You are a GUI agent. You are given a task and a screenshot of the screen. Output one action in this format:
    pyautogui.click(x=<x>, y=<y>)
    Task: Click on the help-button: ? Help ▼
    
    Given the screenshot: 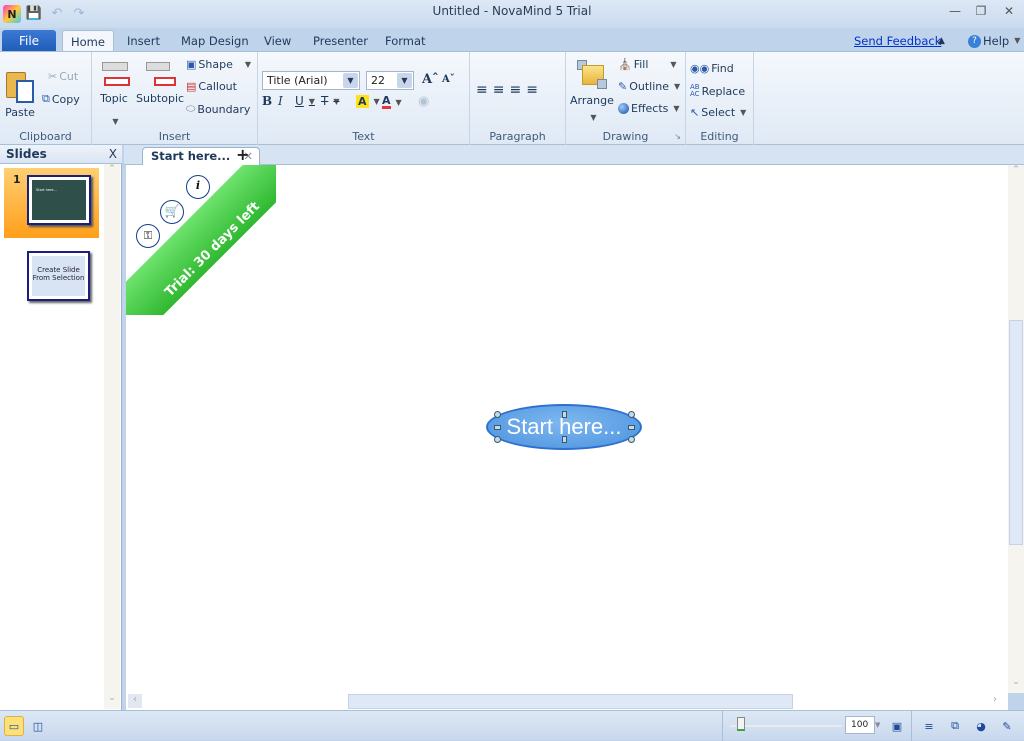 What is the action you would take?
    pyautogui.click(x=992, y=41)
    